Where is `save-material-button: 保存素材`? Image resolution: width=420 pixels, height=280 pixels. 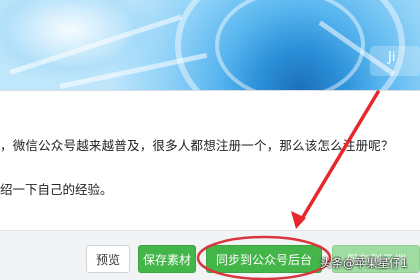
save-material-button: 保存素材 is located at coordinates (167, 259).